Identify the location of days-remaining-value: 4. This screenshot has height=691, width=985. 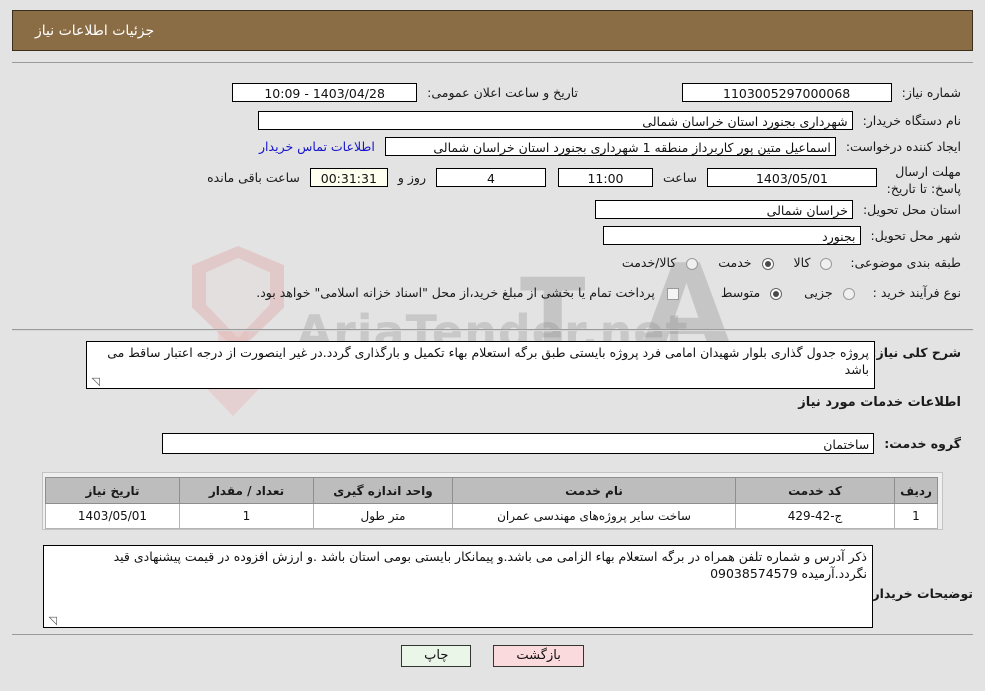
(490, 177).